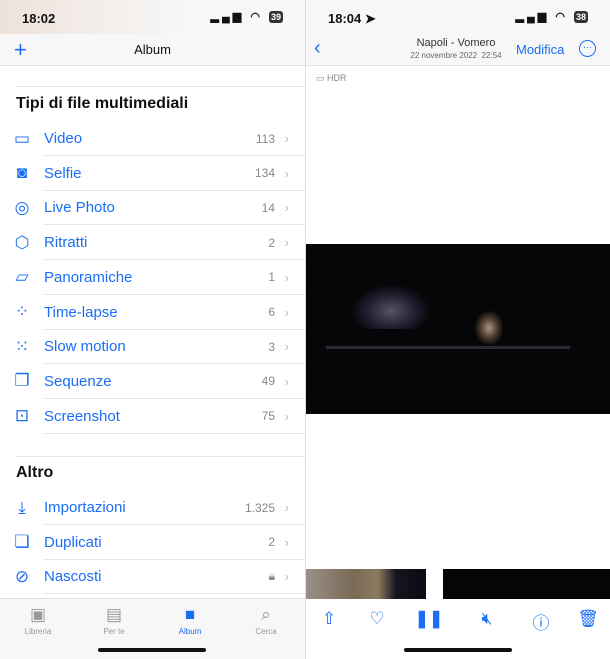  I want to click on album-row-time-lapse: ⁘ Time-lapse 6 ›, so click(152, 312).